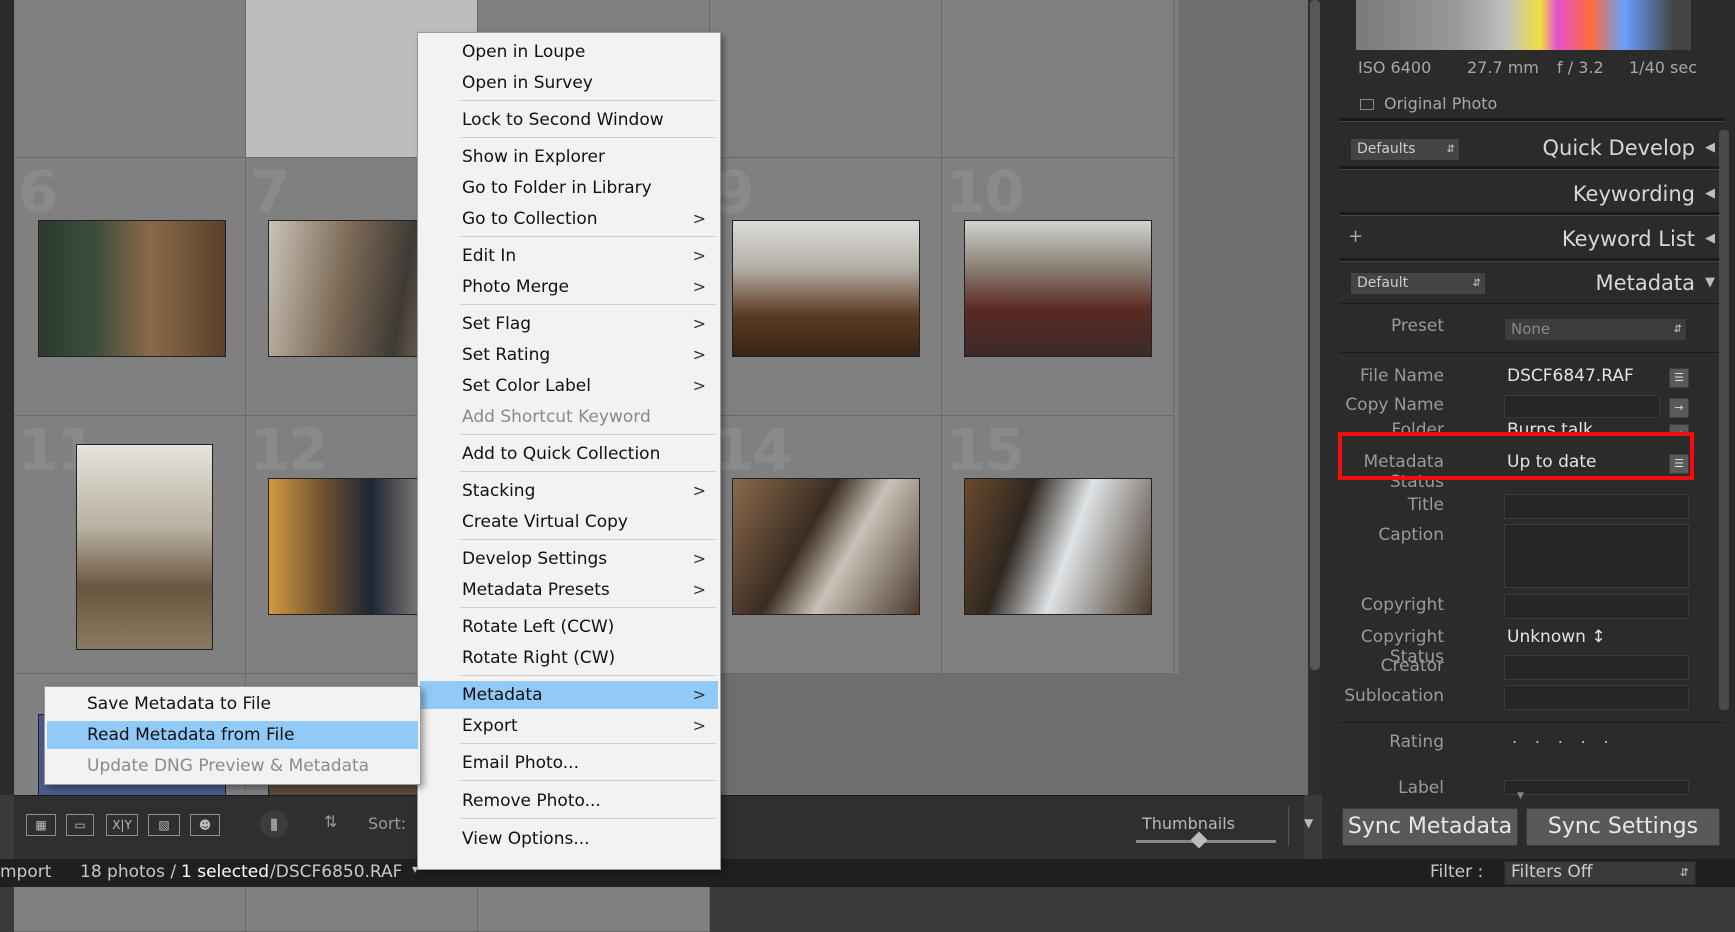 The height and width of the screenshot is (932, 1735). Describe the element at coordinates (1315, 335) in the screenshot. I see `scrollbar-thumb` at that location.